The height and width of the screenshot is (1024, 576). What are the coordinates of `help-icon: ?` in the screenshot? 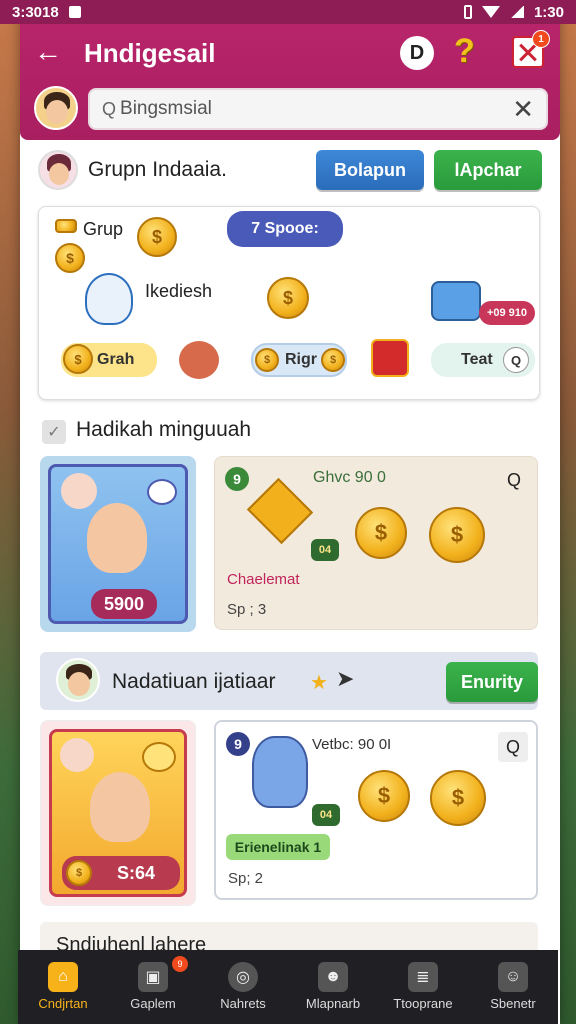 It's located at (468, 51).